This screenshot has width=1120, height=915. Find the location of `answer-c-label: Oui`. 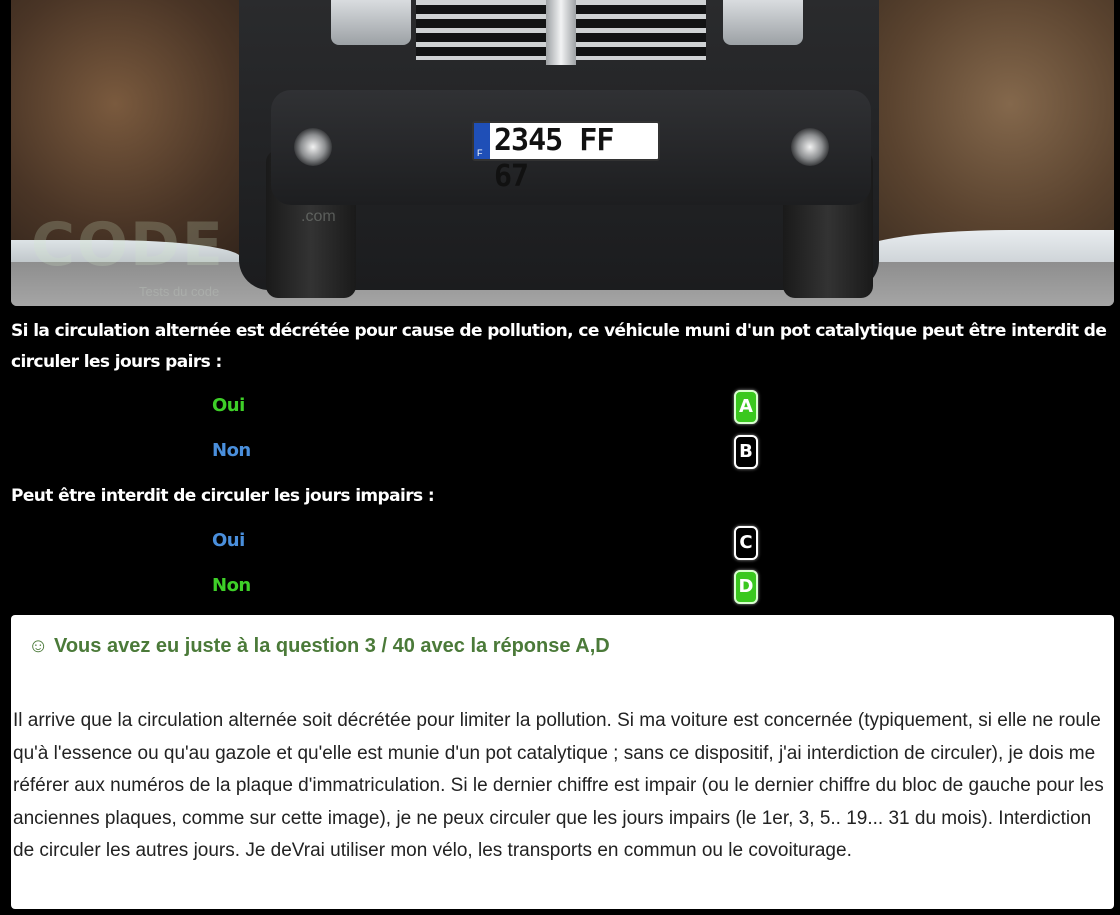

answer-c-label: Oui is located at coordinates (228, 540).